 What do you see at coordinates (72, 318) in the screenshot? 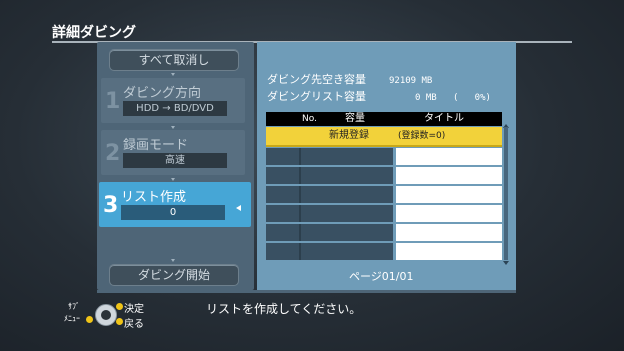
I see `menu-label: ﾒﾆｭｰ` at bounding box center [72, 318].